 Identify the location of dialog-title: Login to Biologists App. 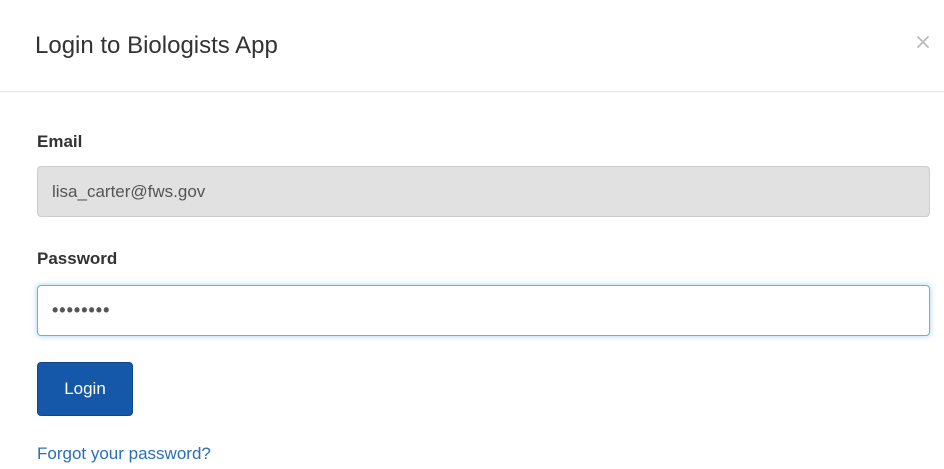
(156, 45).